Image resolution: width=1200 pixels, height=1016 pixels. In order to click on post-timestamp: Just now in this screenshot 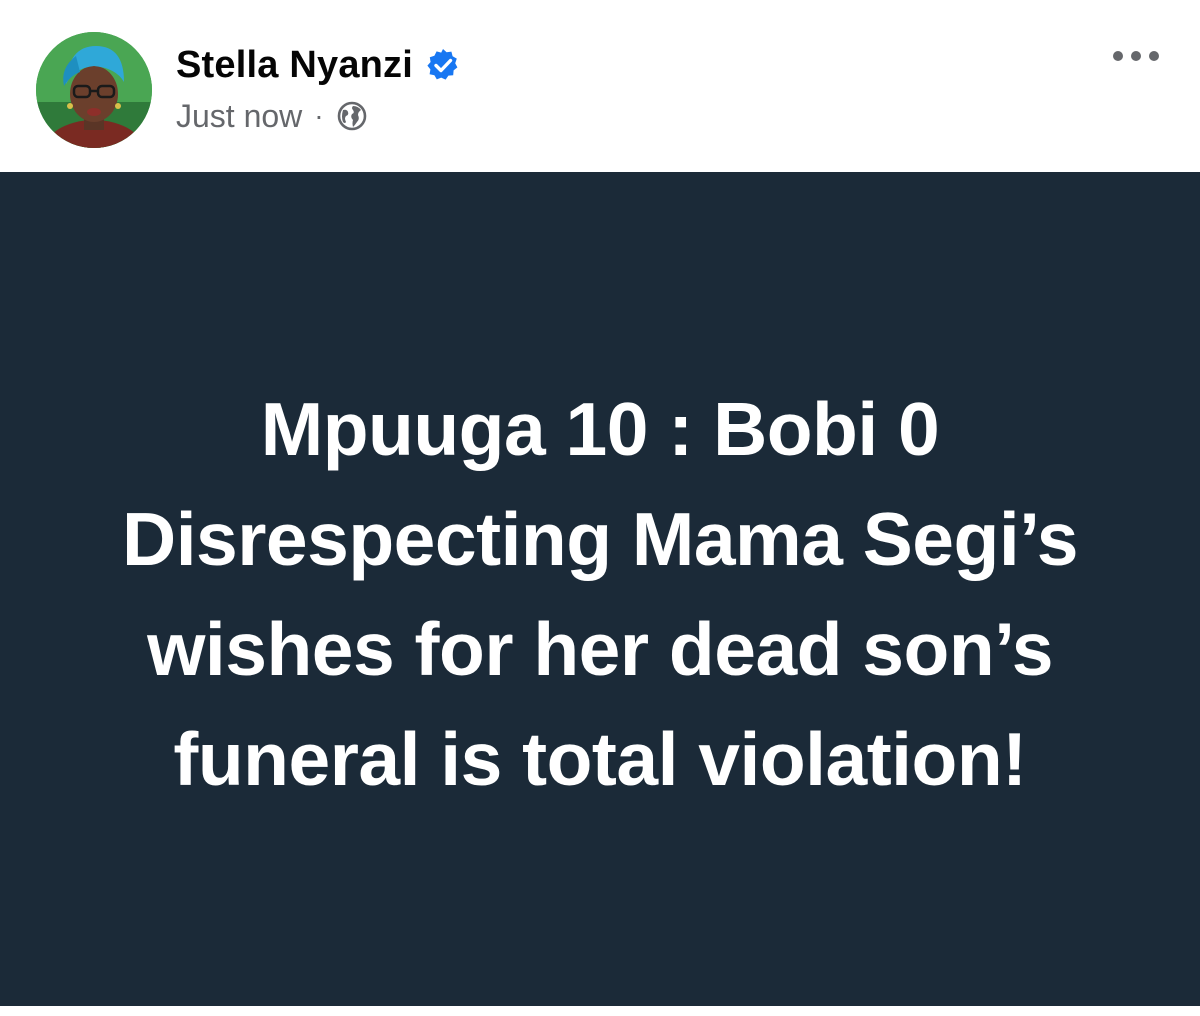, I will do `click(239, 116)`.